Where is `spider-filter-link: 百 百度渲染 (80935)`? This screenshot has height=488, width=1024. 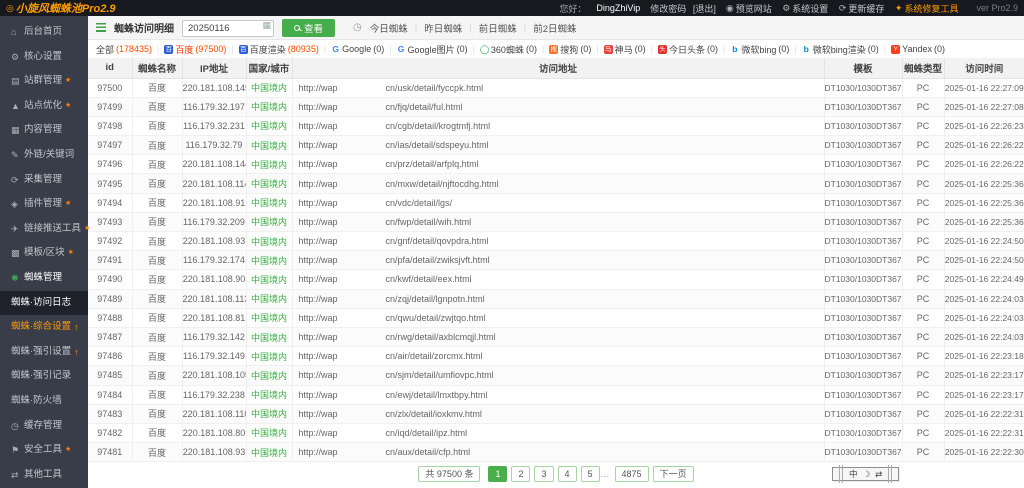
spider-filter-link: 百 百度渲染 (80935) is located at coordinates (278, 49).